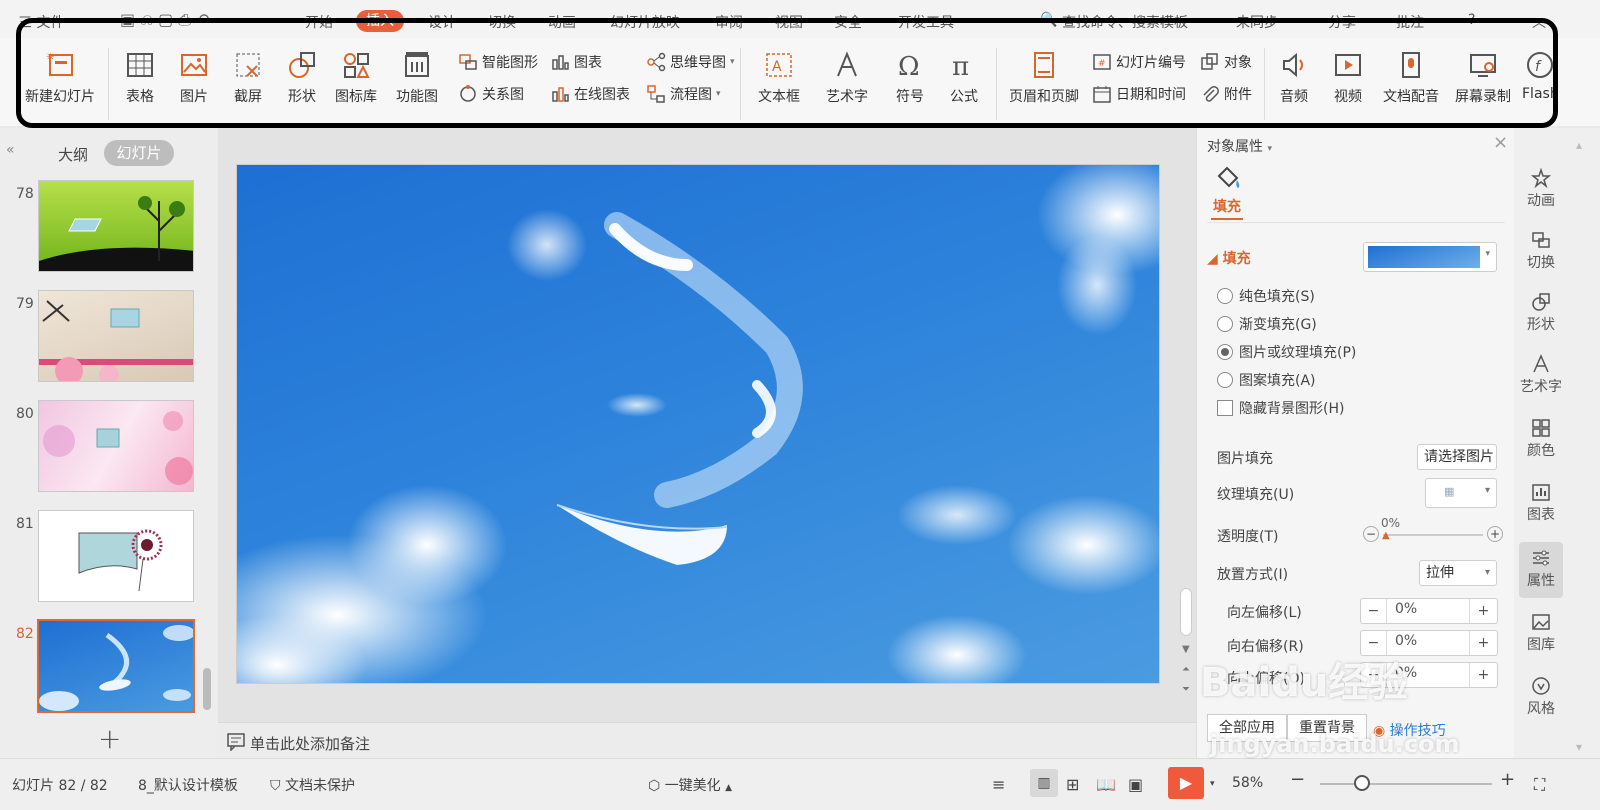 The image size is (1600, 810). Describe the element at coordinates (1406, 784) in the screenshot. I see `zoom-slider` at that location.